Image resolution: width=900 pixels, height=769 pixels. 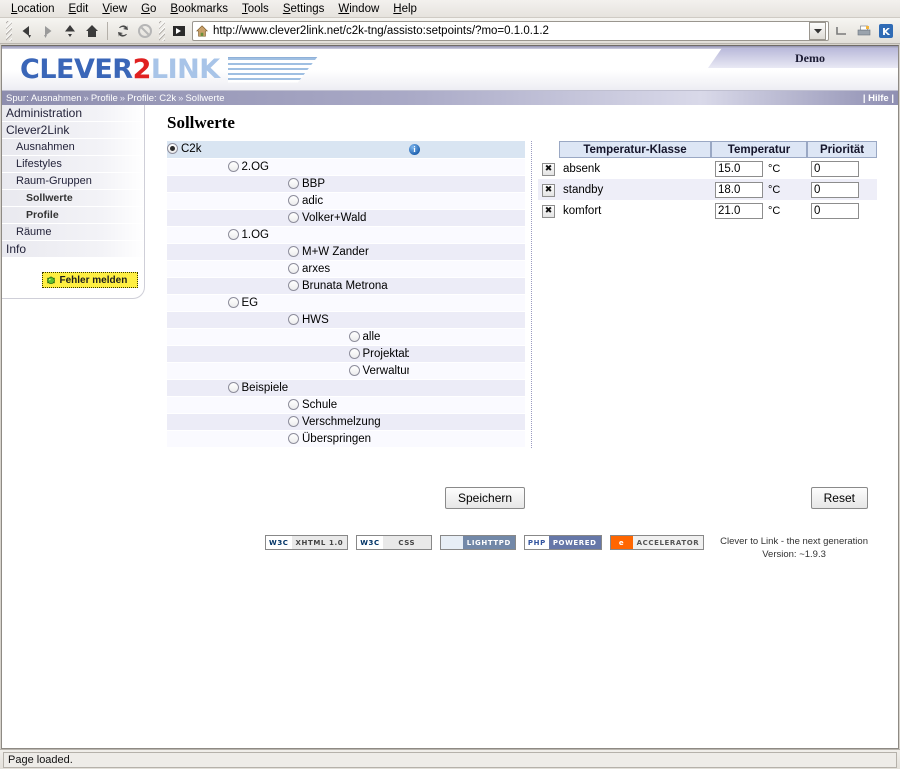 I want to click on sidebar-item-raum-gruppen: Raum-Gruppen, so click(x=73, y=181).